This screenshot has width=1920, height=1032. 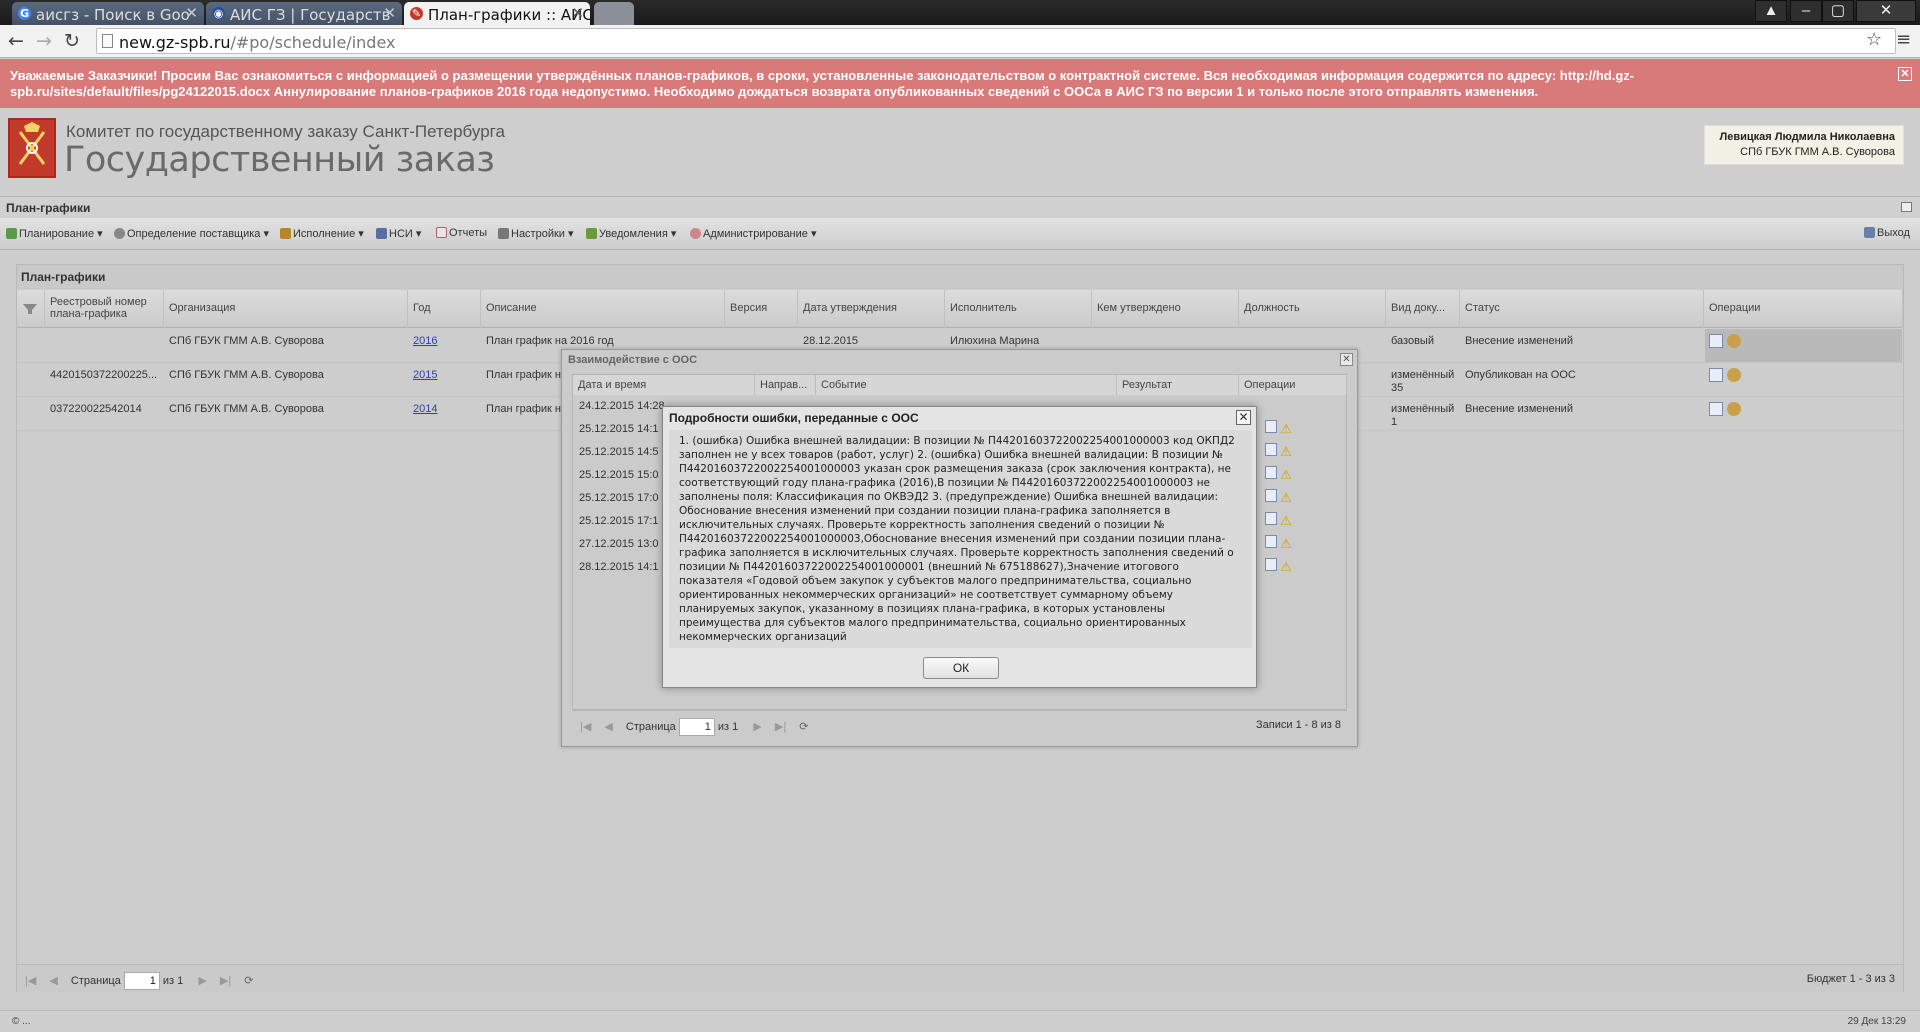 I want to click on cell-doc-type: базовый, so click(x=1412, y=341).